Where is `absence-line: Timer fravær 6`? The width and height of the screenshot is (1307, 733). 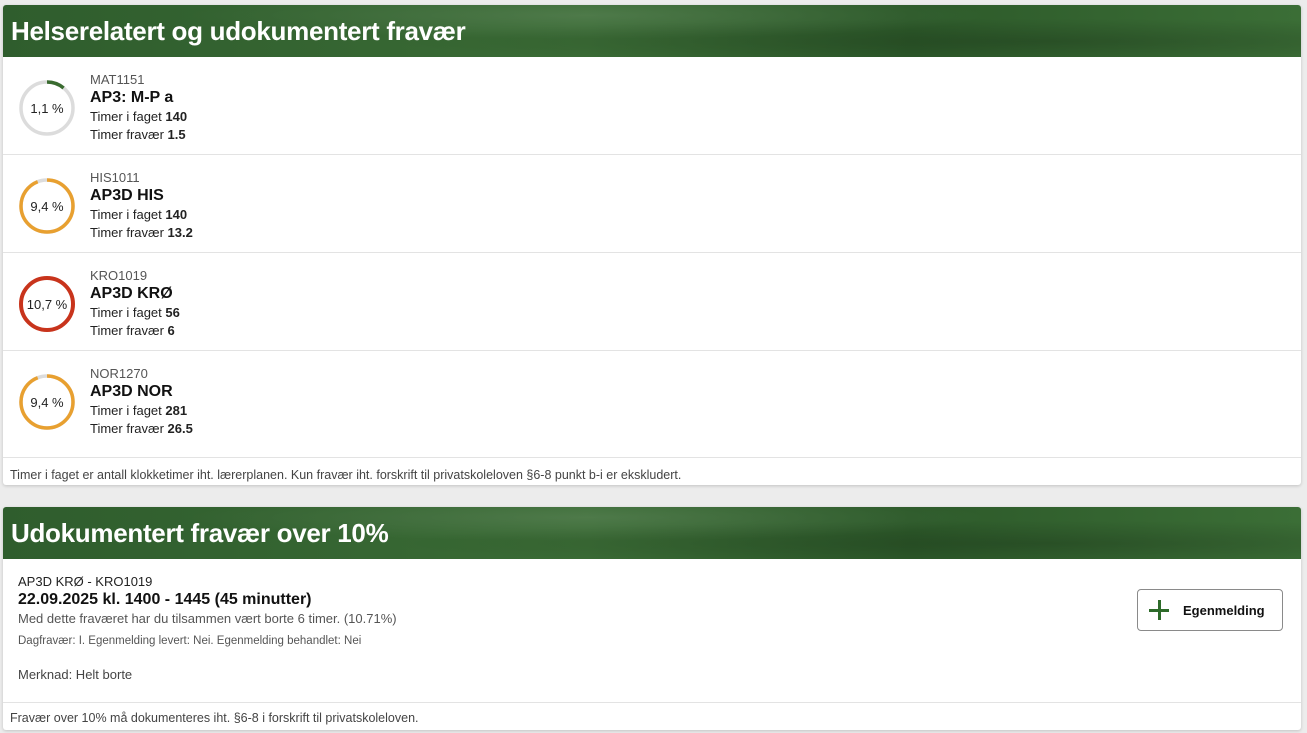 absence-line: Timer fravær 6 is located at coordinates (135, 331).